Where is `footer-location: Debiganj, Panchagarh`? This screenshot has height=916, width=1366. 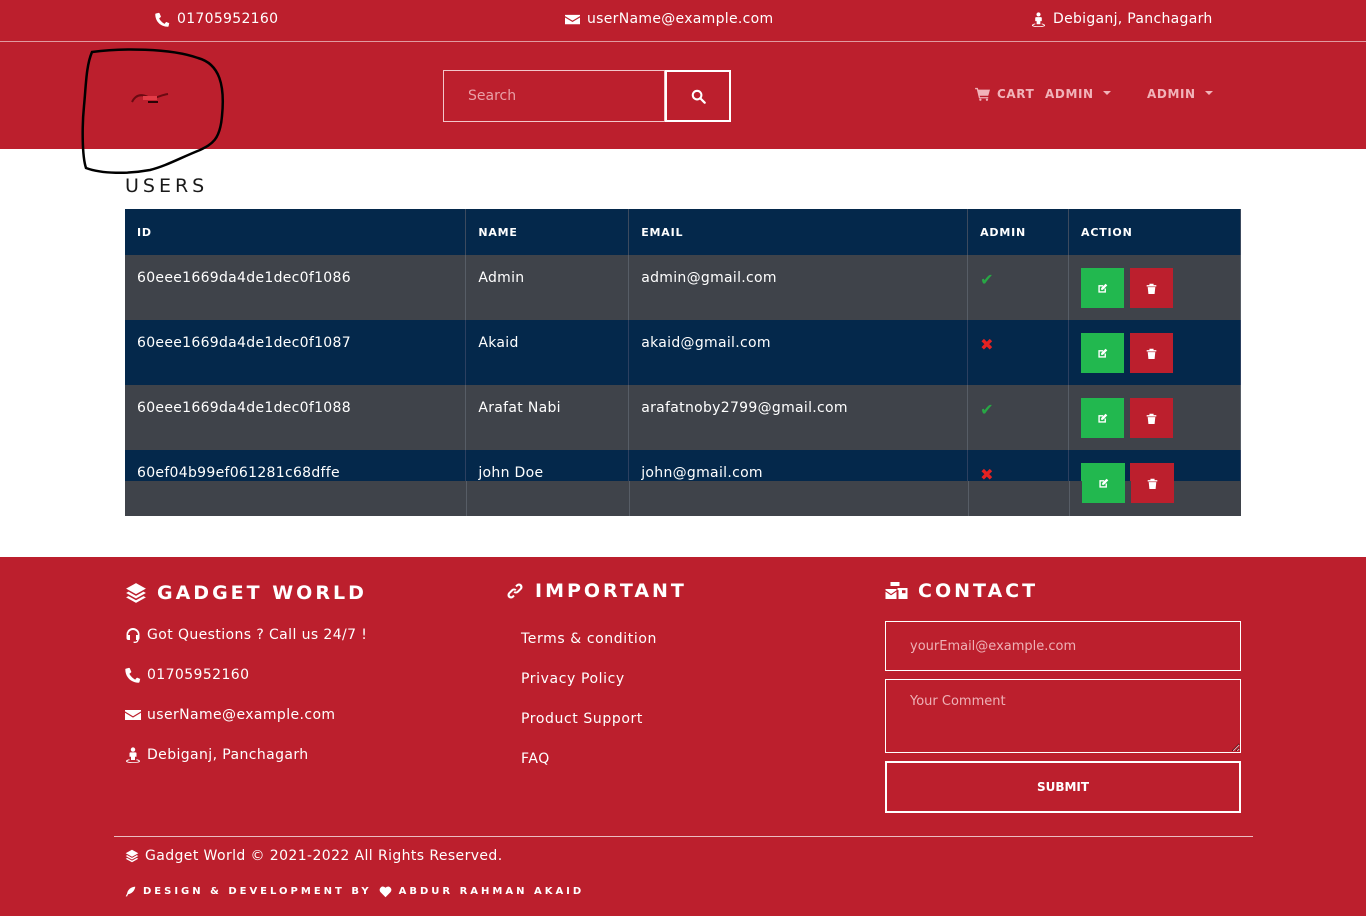
footer-location: Debiganj, Panchagarh is located at coordinates (217, 755).